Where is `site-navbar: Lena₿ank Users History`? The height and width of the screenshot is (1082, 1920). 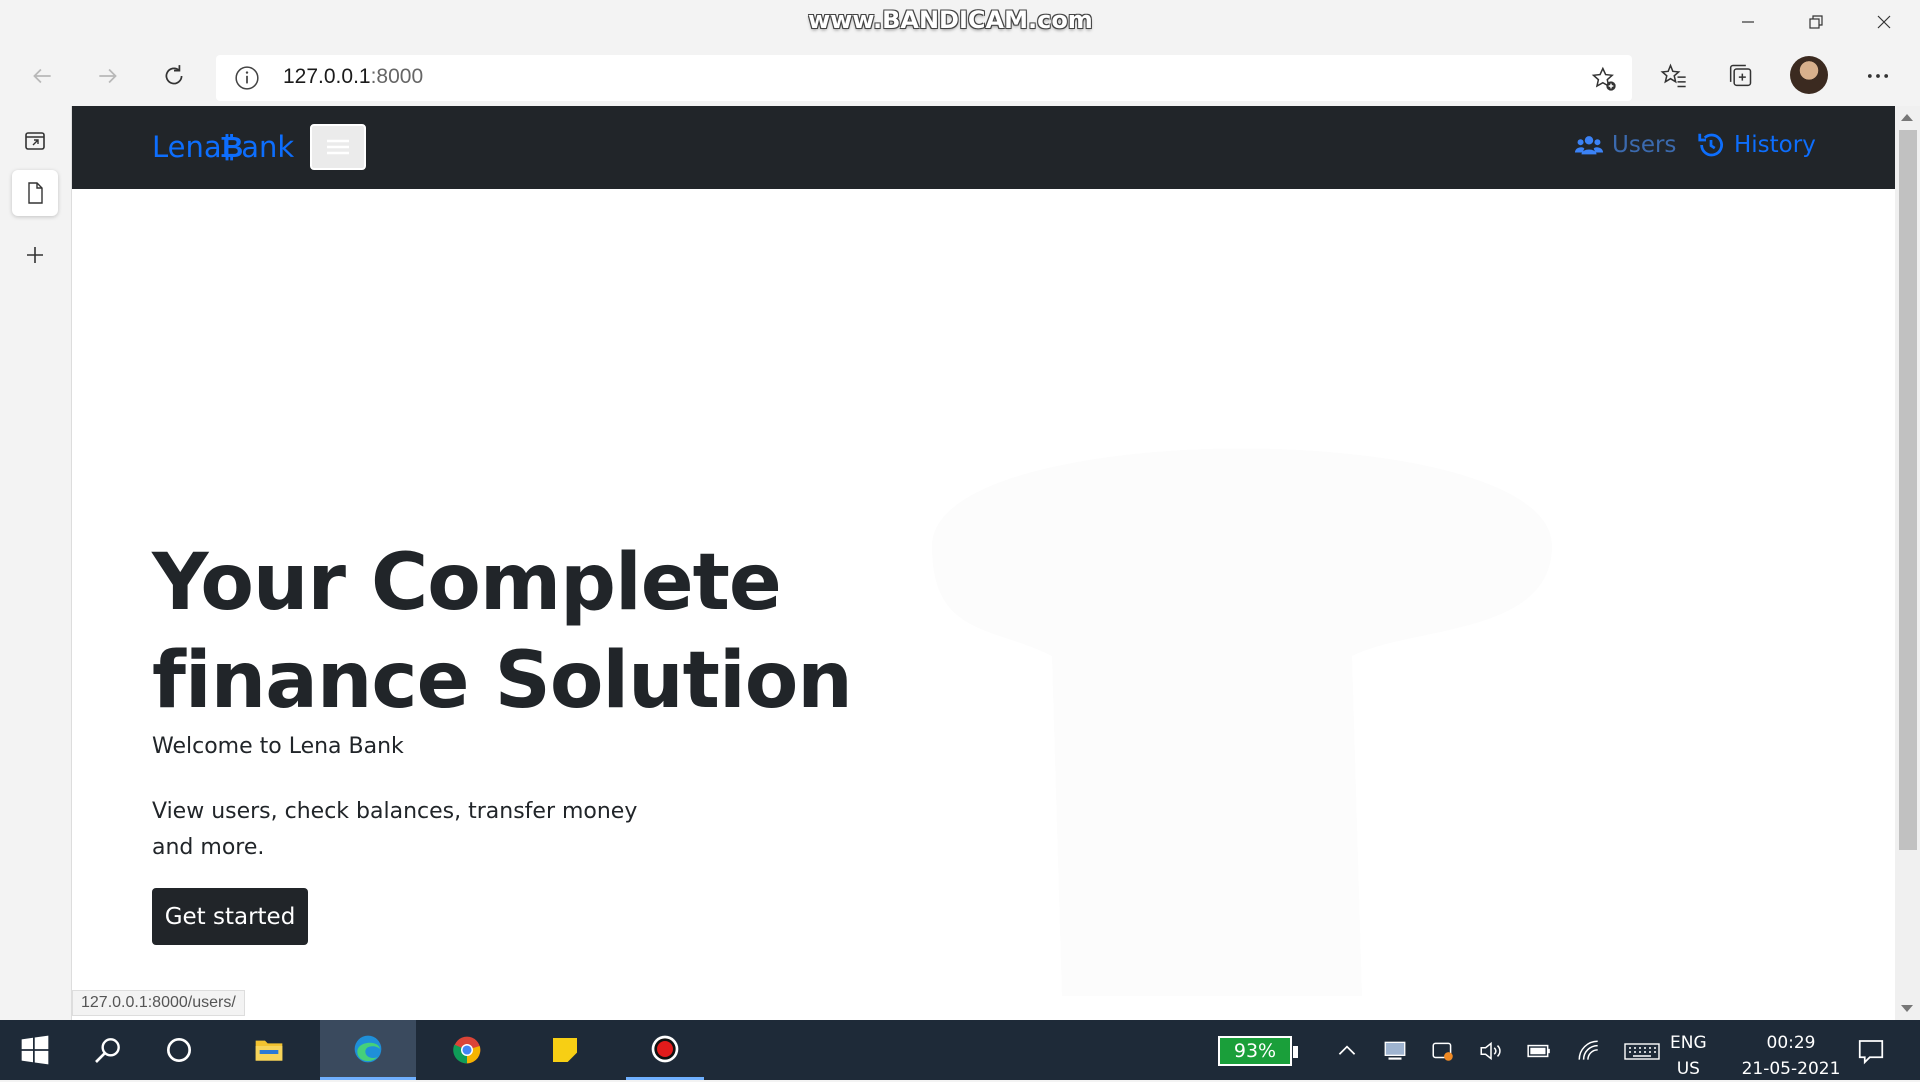 site-navbar: Lena₿ank Users History is located at coordinates (983, 147).